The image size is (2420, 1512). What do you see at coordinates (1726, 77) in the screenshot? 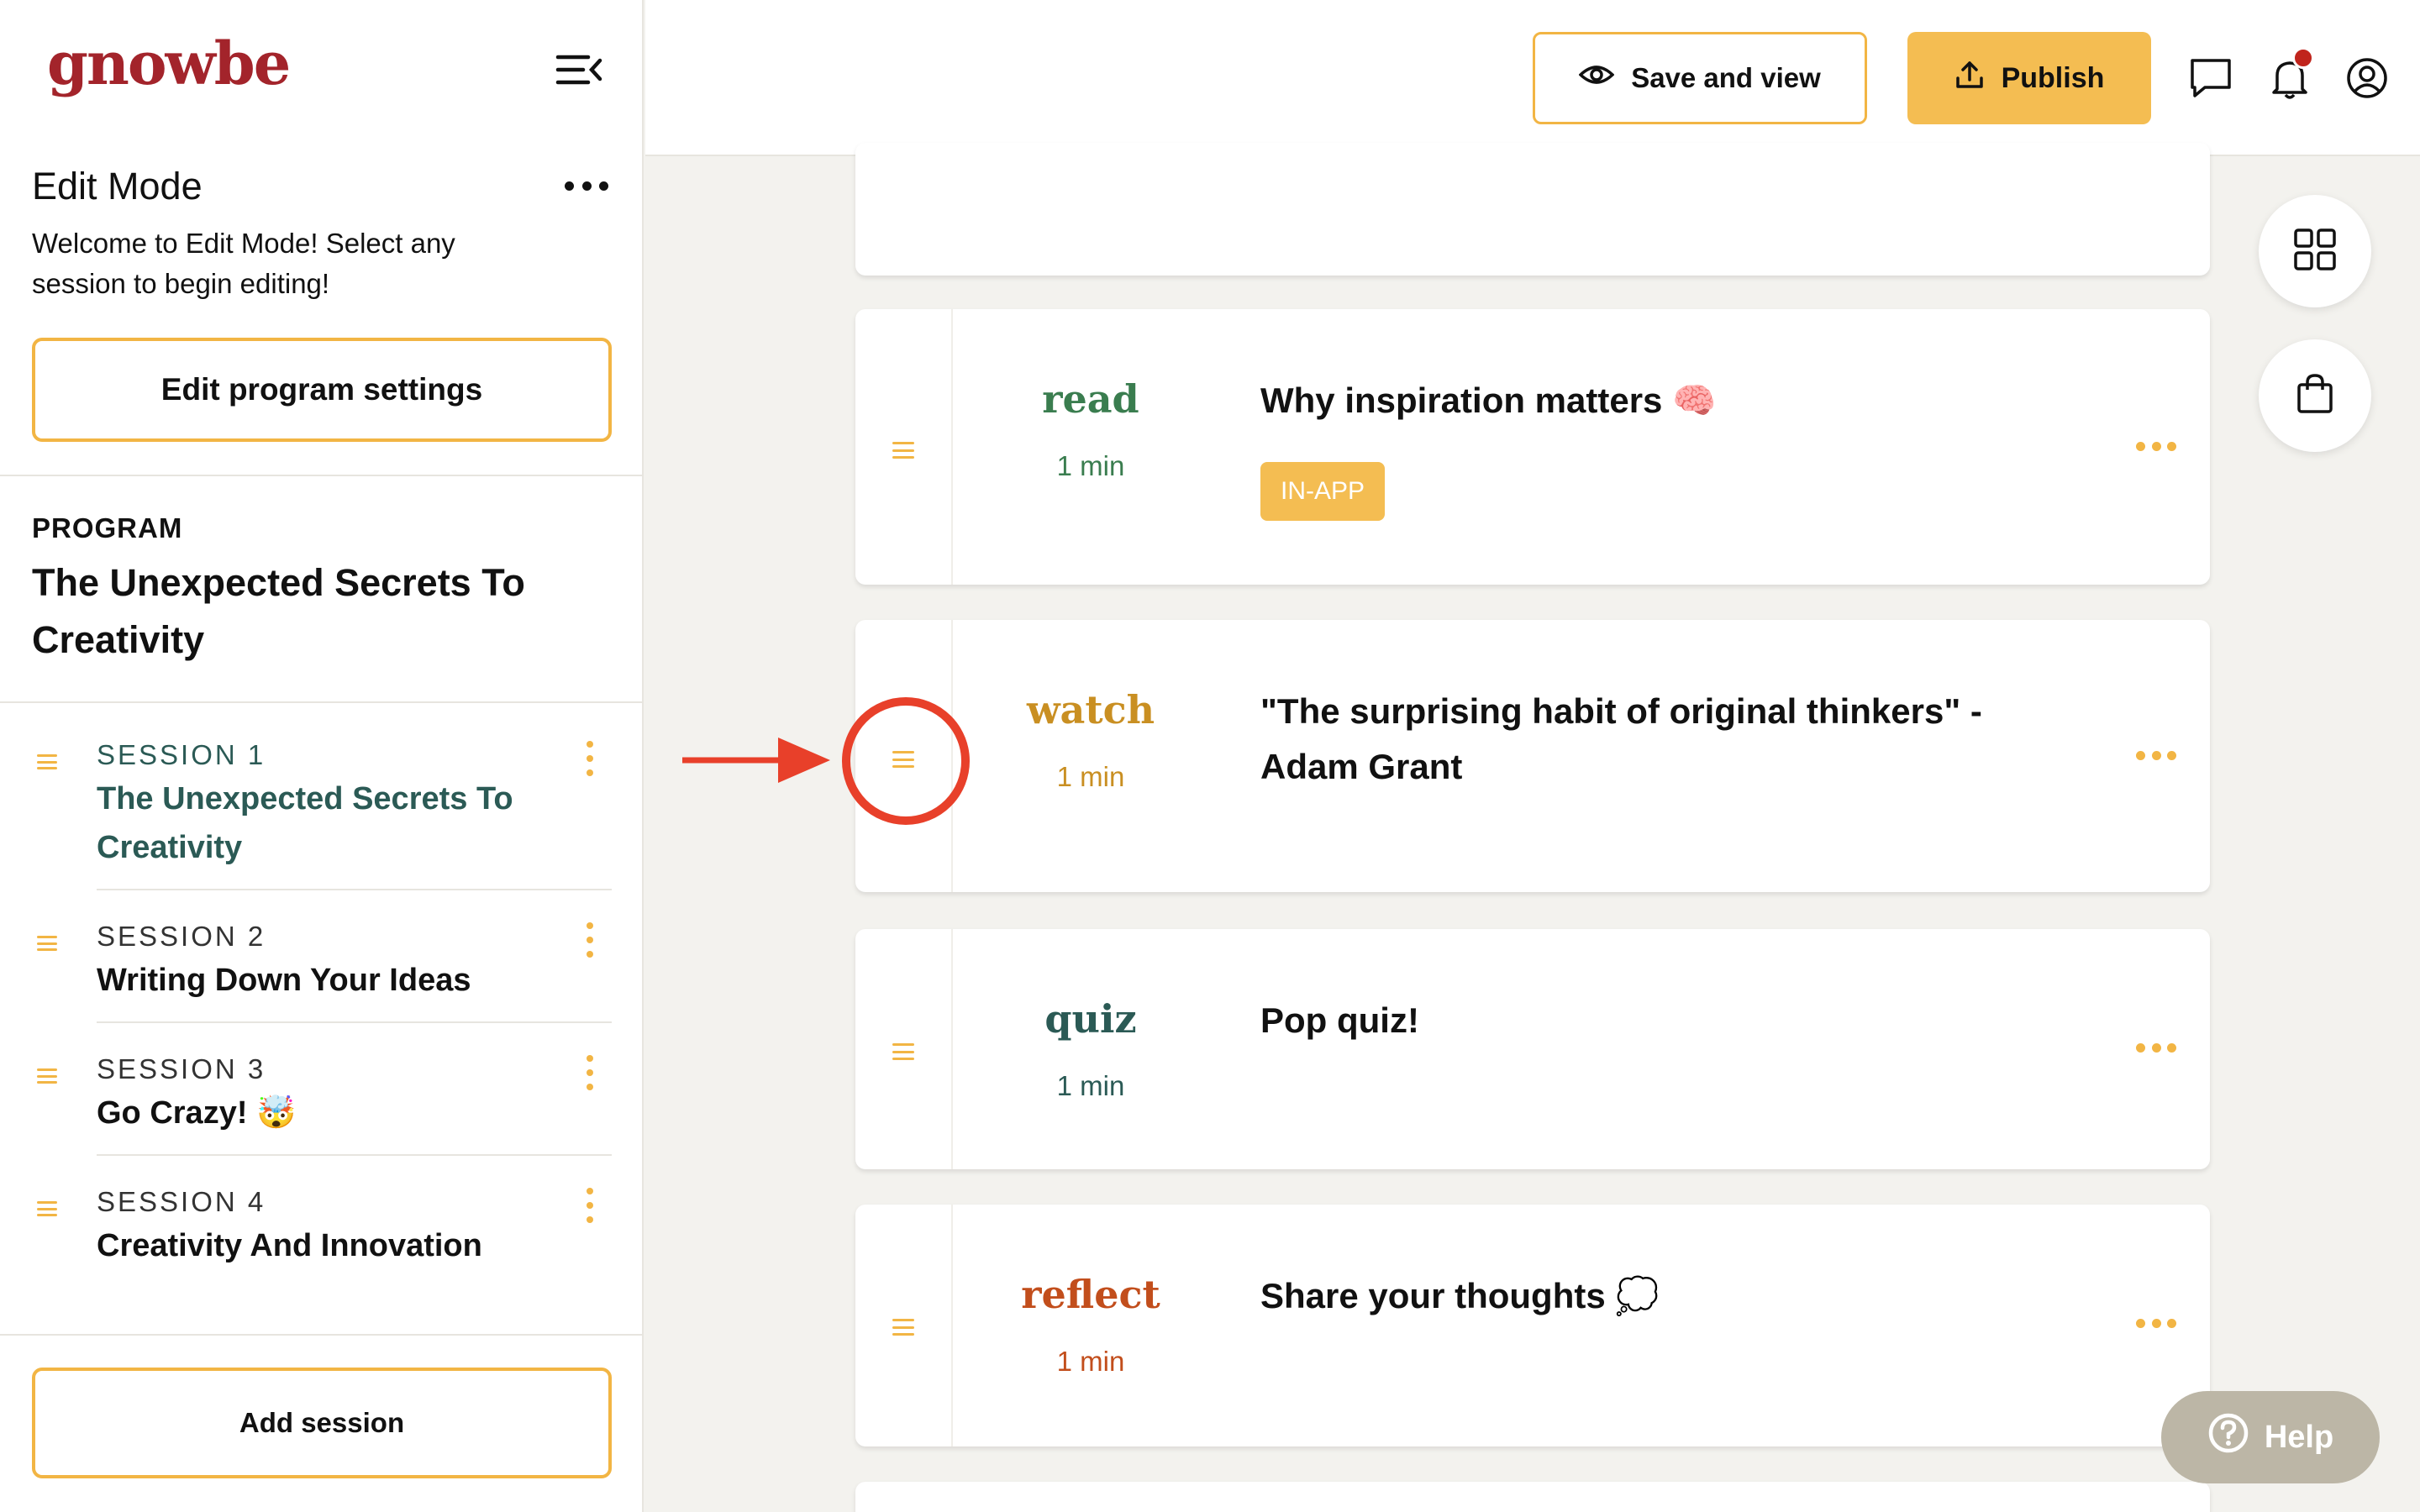
I see `save-and-view-label: Save and view` at bounding box center [1726, 77].